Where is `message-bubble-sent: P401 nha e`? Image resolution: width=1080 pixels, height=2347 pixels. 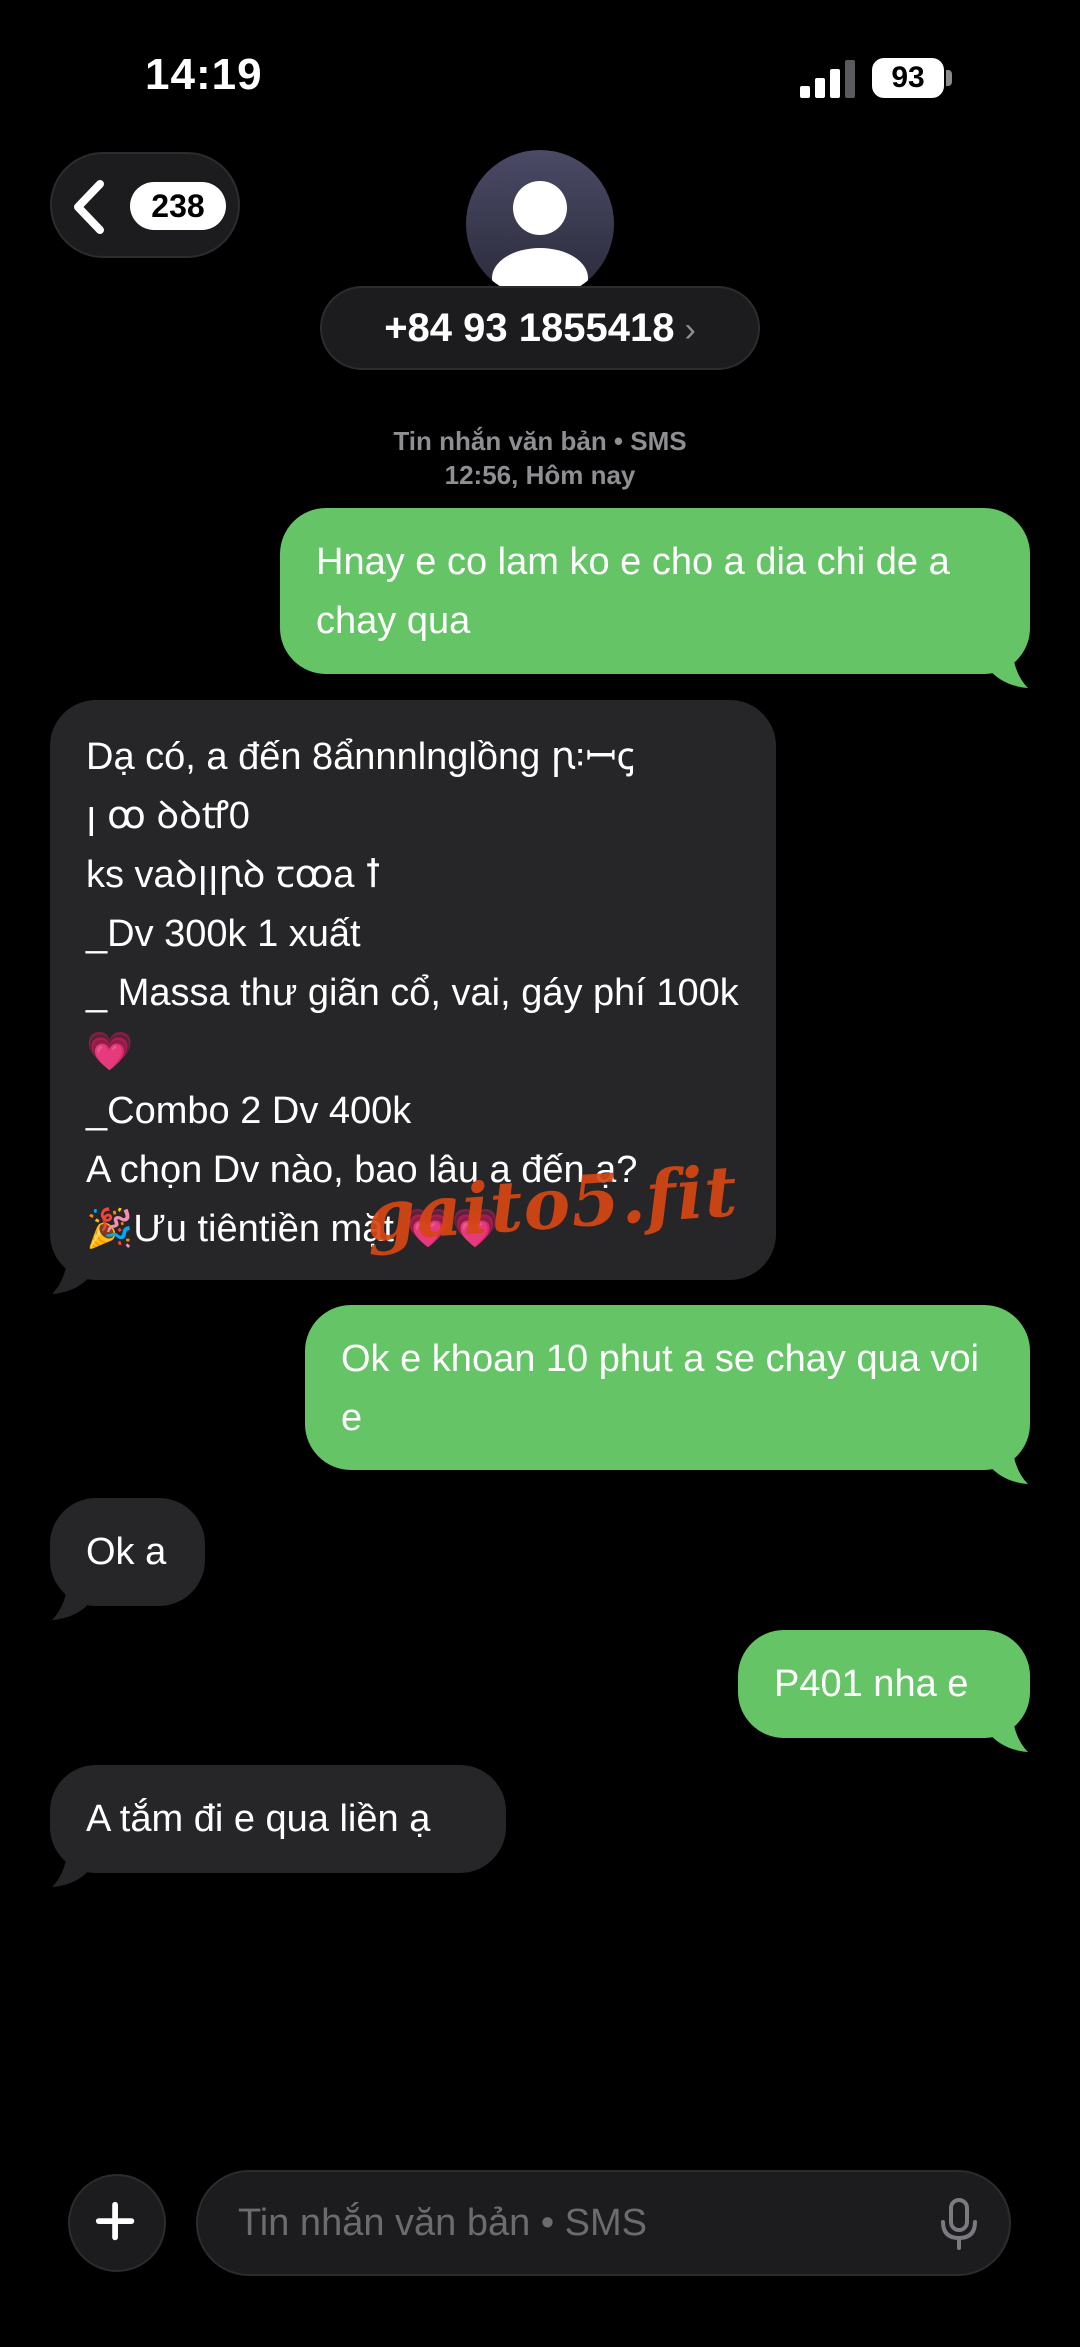
message-bubble-sent: P401 nha e is located at coordinates (884, 1684).